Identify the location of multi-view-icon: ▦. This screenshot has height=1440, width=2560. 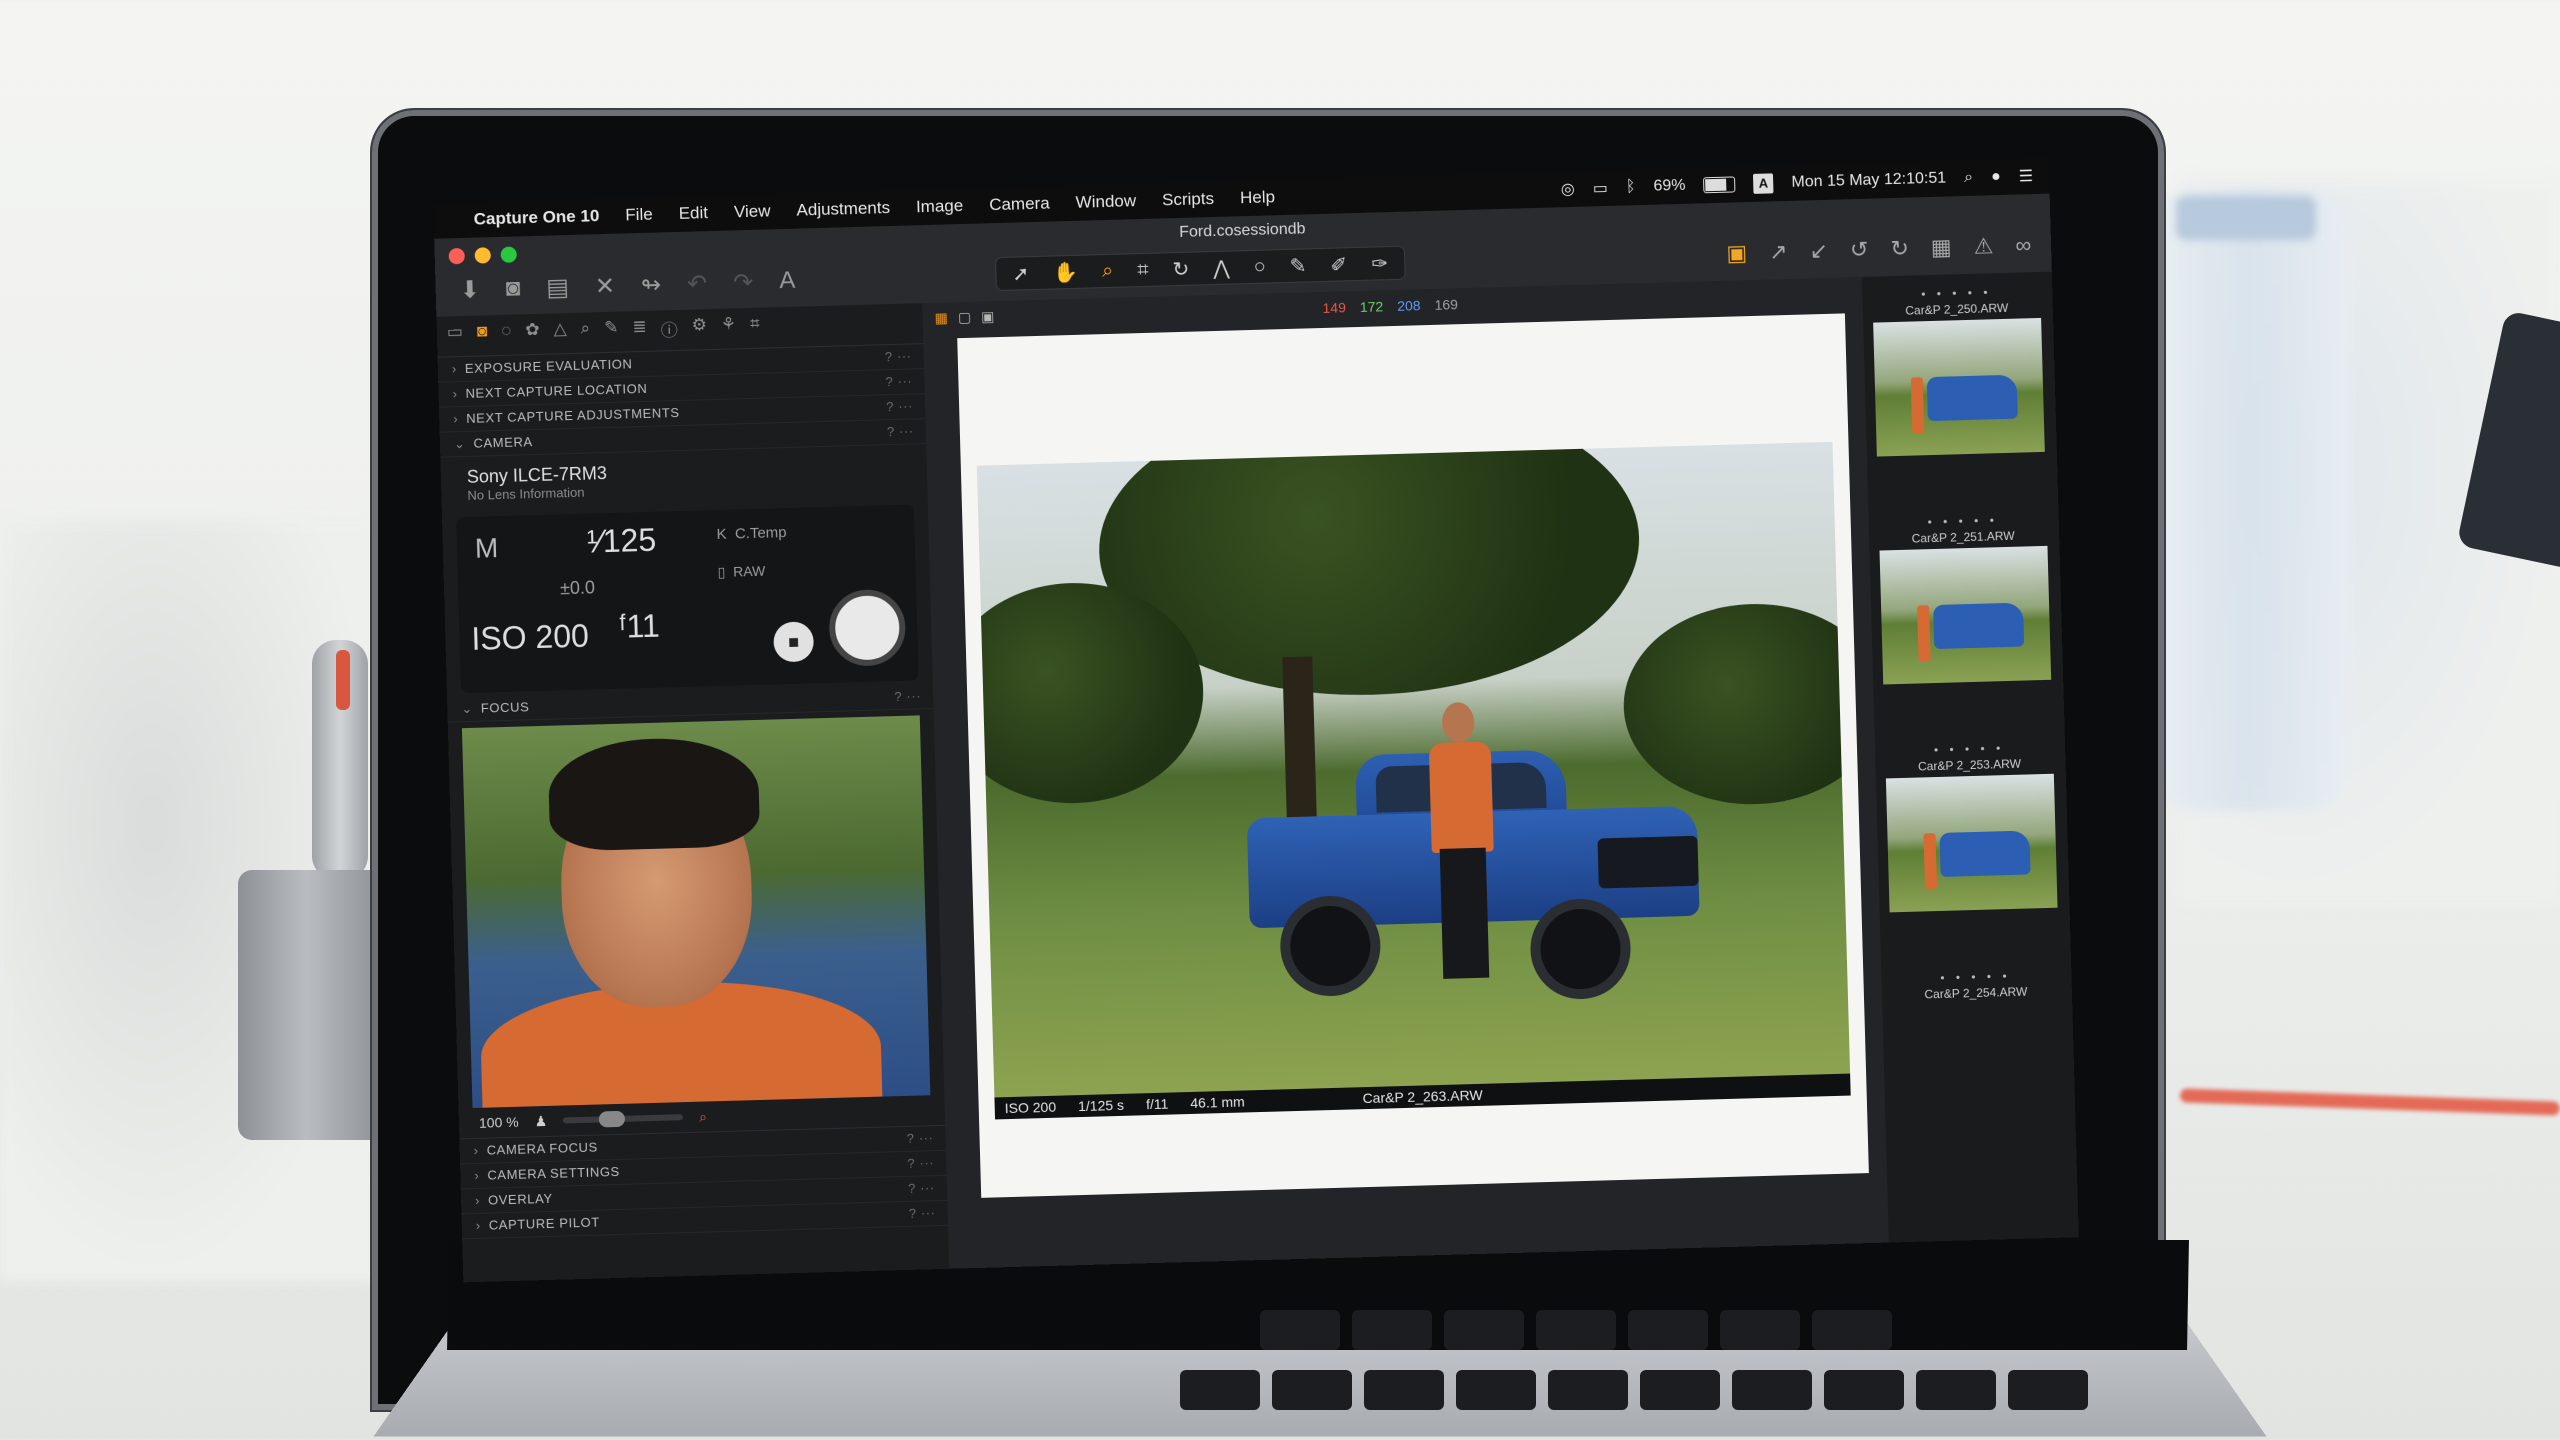
(941, 317).